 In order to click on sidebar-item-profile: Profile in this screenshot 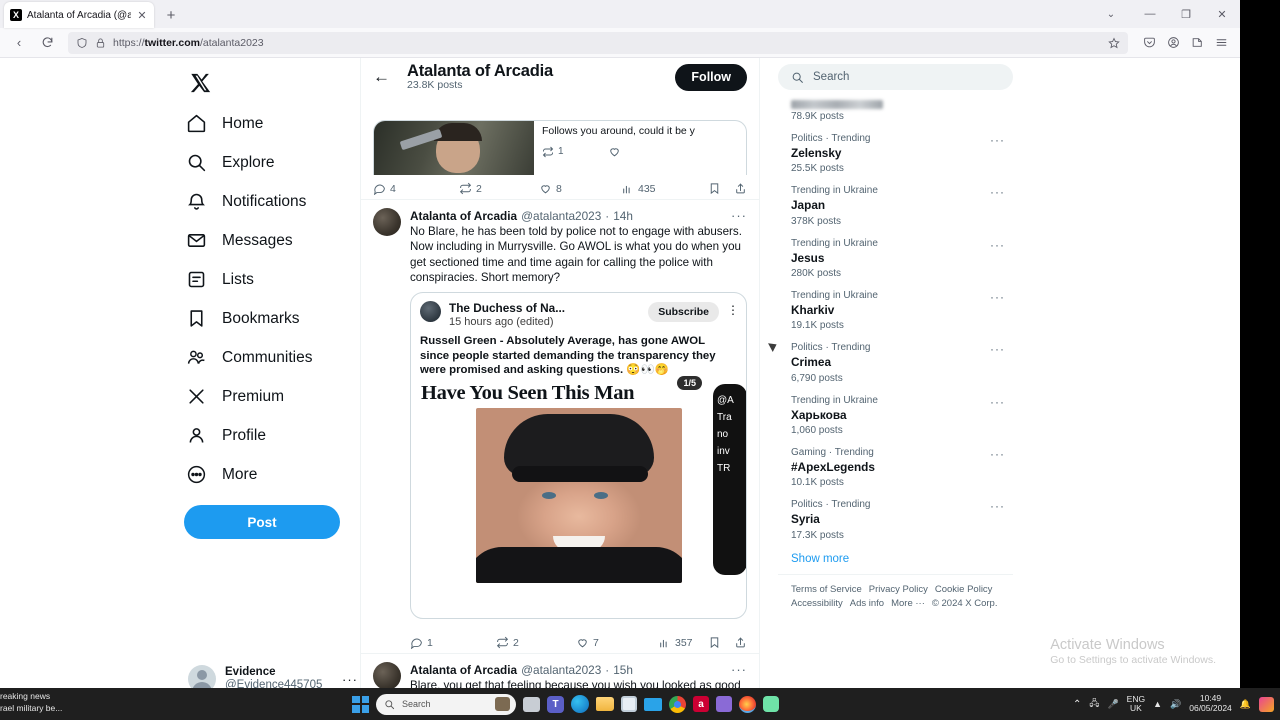, I will do `click(269, 435)`.